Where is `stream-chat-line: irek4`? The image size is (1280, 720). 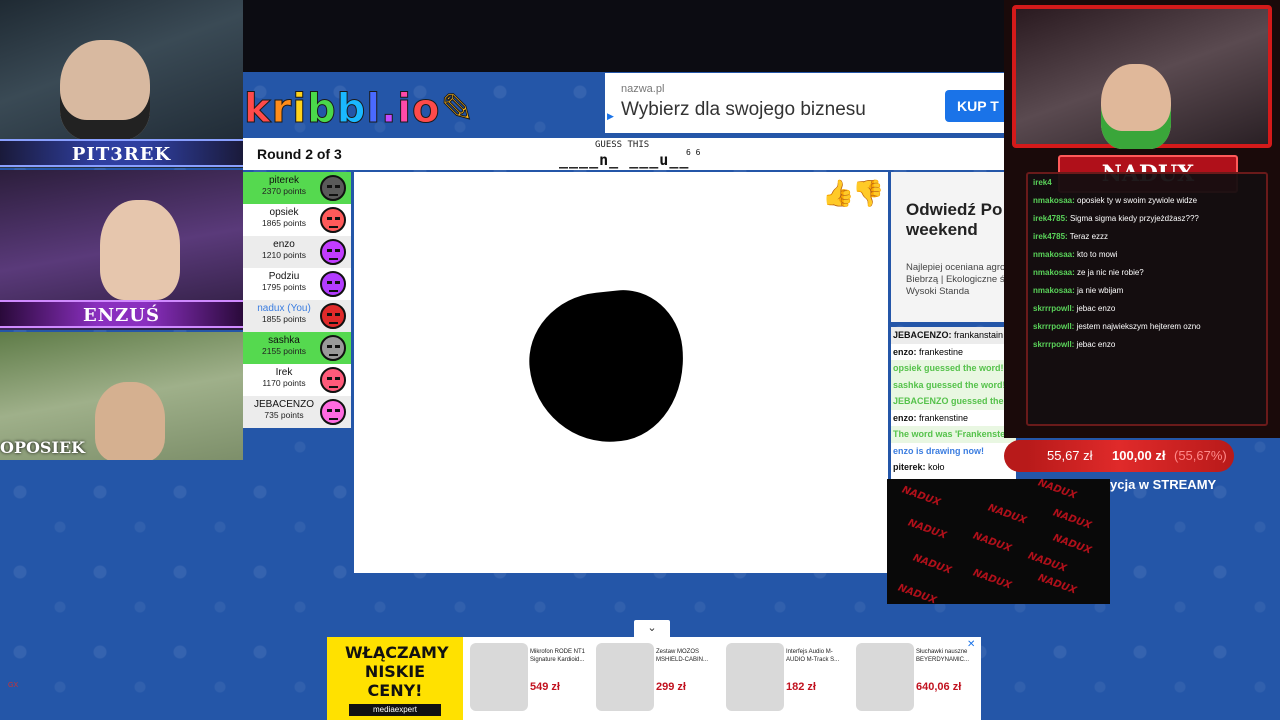 stream-chat-line: irek4 is located at coordinates (1042, 182).